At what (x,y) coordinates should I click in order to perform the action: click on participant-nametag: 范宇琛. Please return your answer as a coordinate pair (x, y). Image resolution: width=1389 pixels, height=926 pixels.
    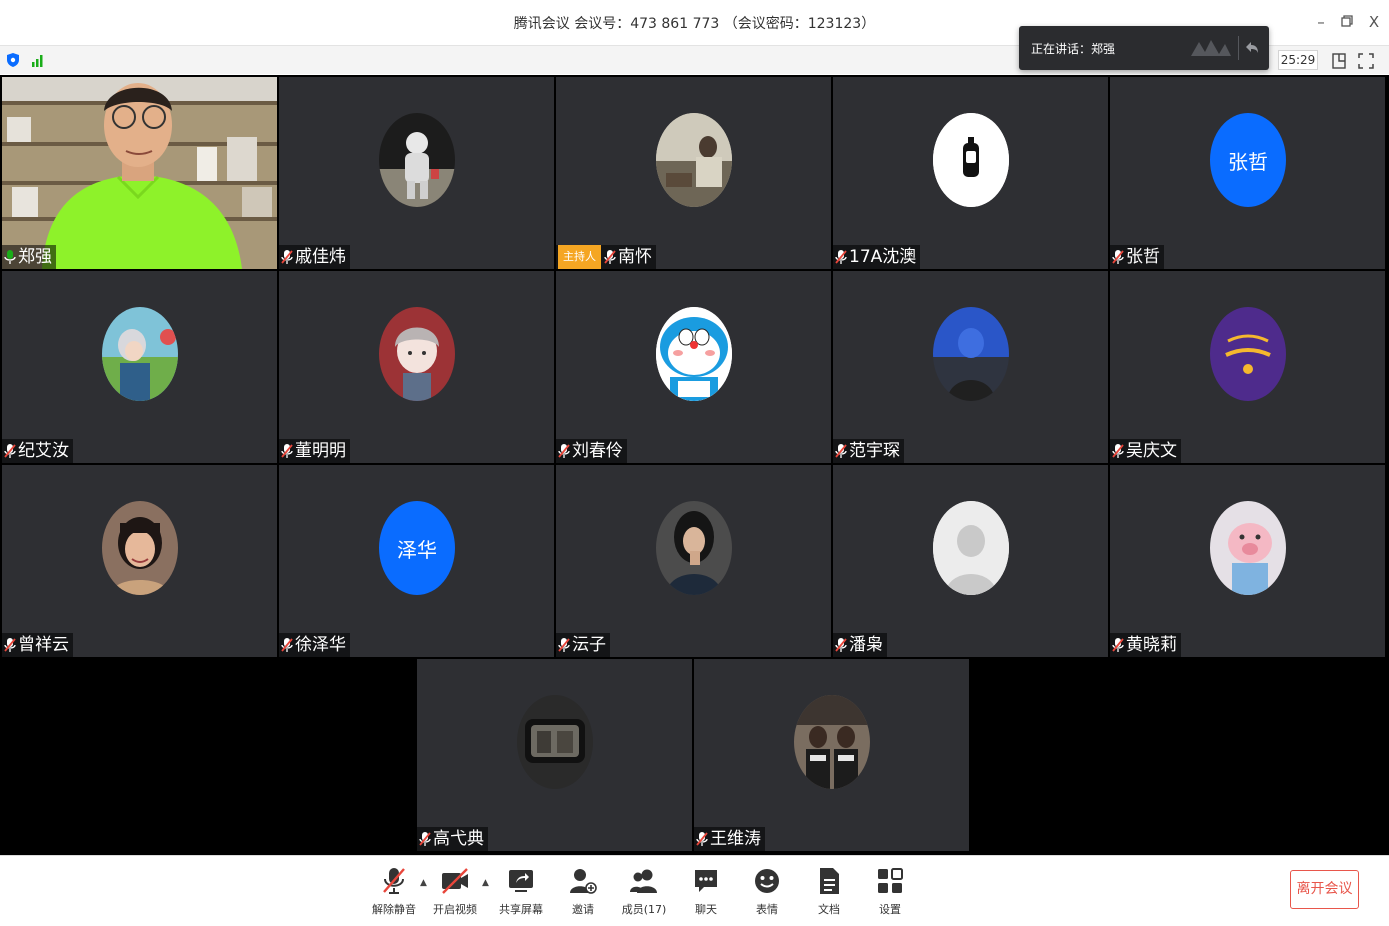
    Looking at the image, I should click on (868, 451).